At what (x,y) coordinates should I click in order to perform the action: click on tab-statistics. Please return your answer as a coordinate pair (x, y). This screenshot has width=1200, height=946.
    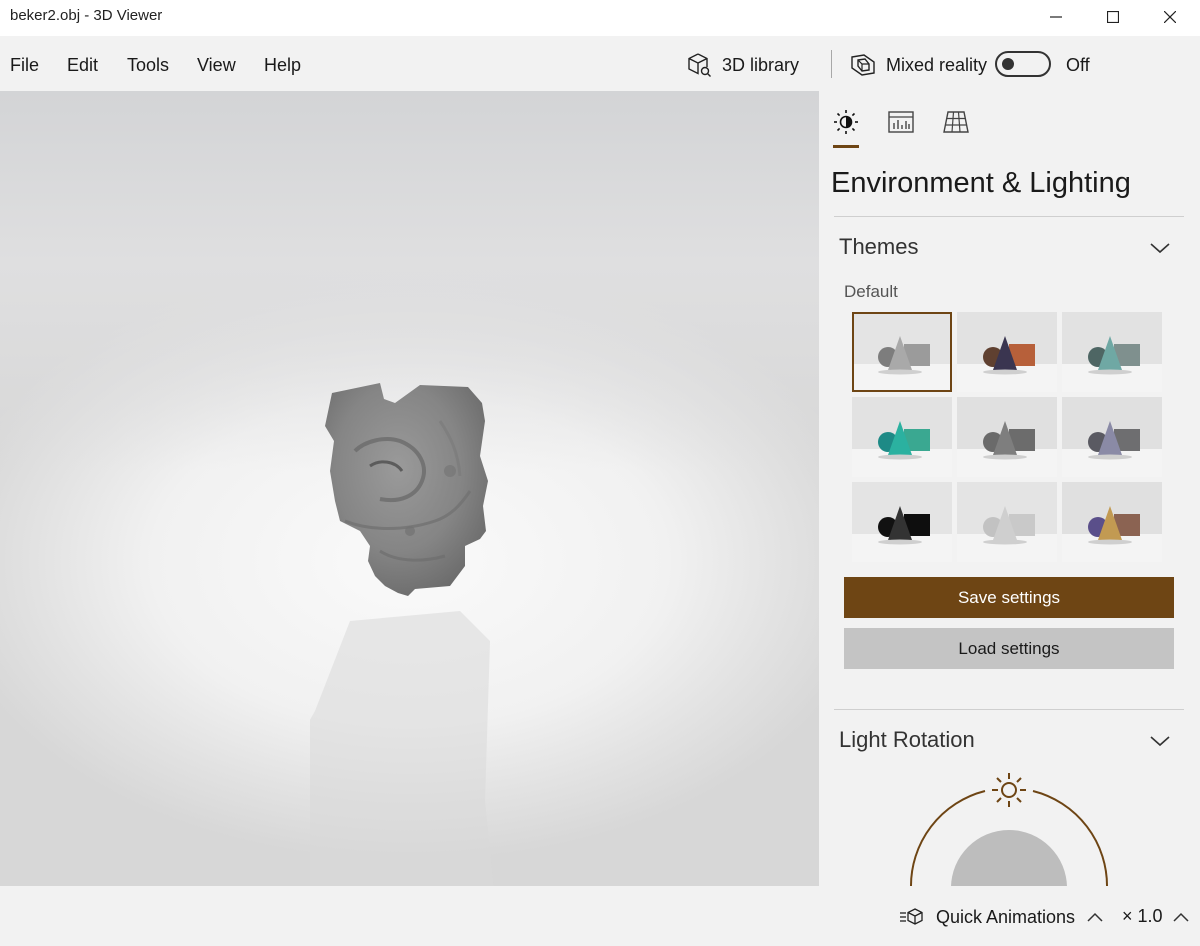
    Looking at the image, I should click on (901, 122).